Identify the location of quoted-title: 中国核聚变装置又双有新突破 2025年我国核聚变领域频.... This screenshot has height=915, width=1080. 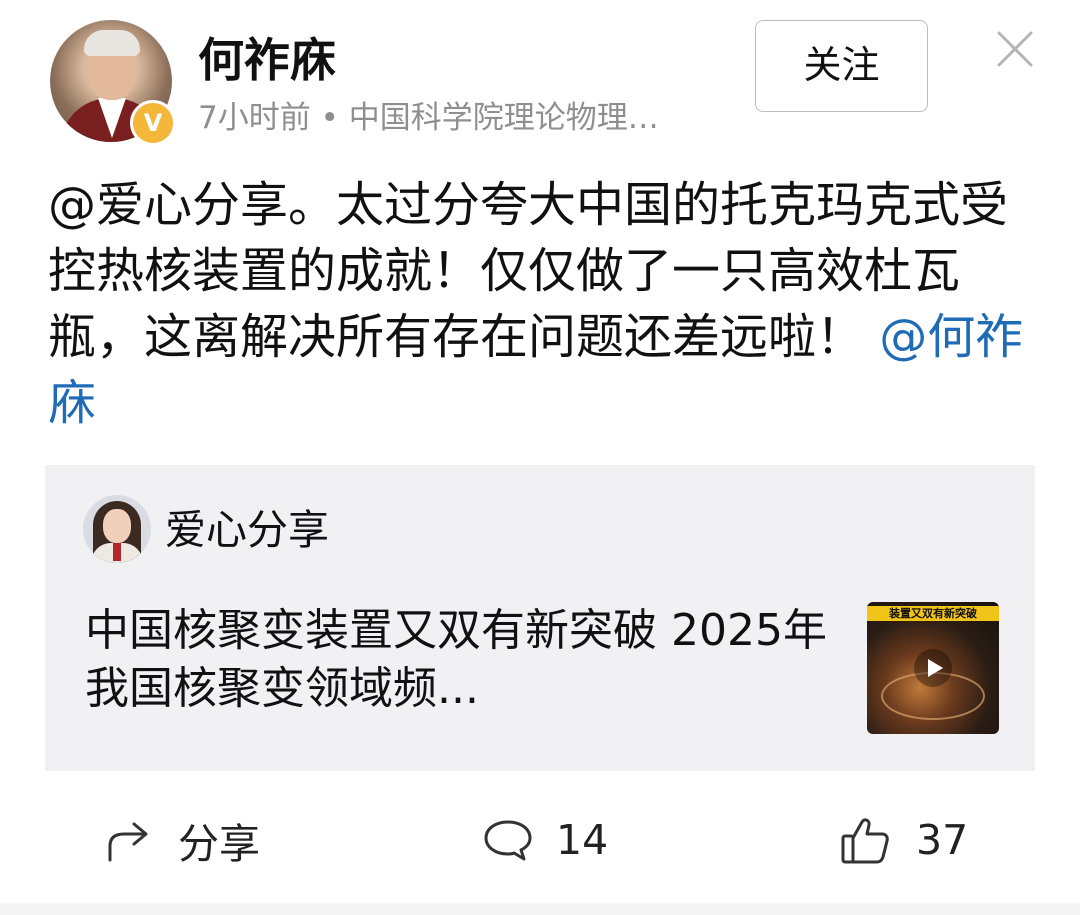
(465, 660).